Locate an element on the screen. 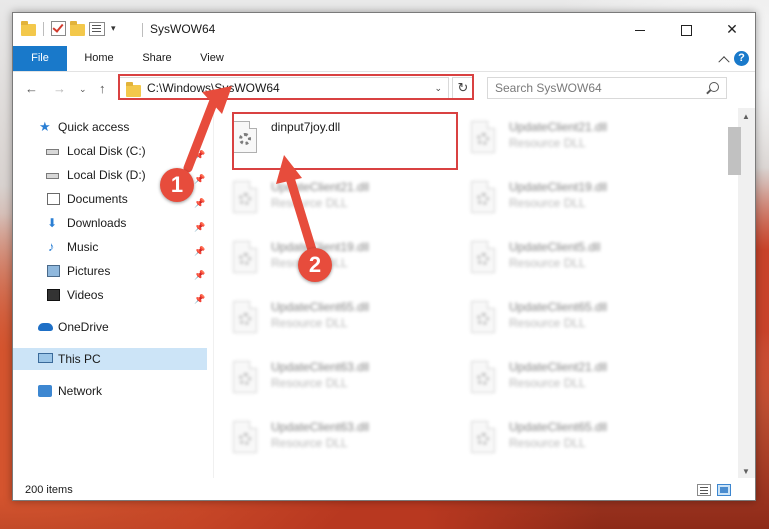  file-highlight-box is located at coordinates (345, 141).